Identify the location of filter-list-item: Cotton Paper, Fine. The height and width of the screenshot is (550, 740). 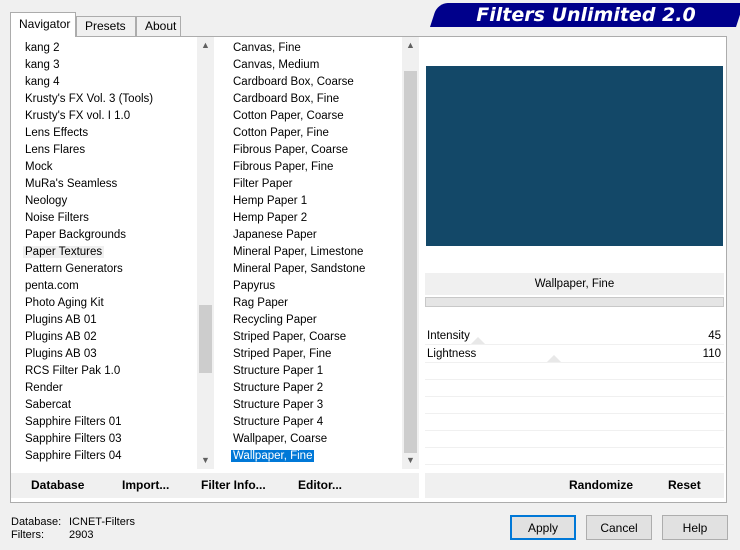
(310, 133).